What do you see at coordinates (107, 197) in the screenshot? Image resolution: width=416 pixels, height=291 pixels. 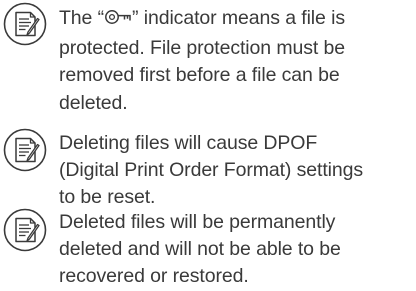 I see `note-line: to be reset.` at bounding box center [107, 197].